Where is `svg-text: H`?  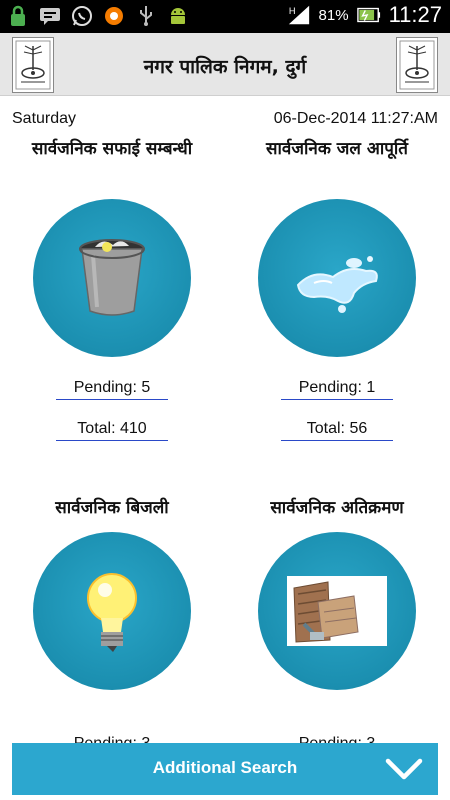 svg-text: H is located at coordinates (291, 11).